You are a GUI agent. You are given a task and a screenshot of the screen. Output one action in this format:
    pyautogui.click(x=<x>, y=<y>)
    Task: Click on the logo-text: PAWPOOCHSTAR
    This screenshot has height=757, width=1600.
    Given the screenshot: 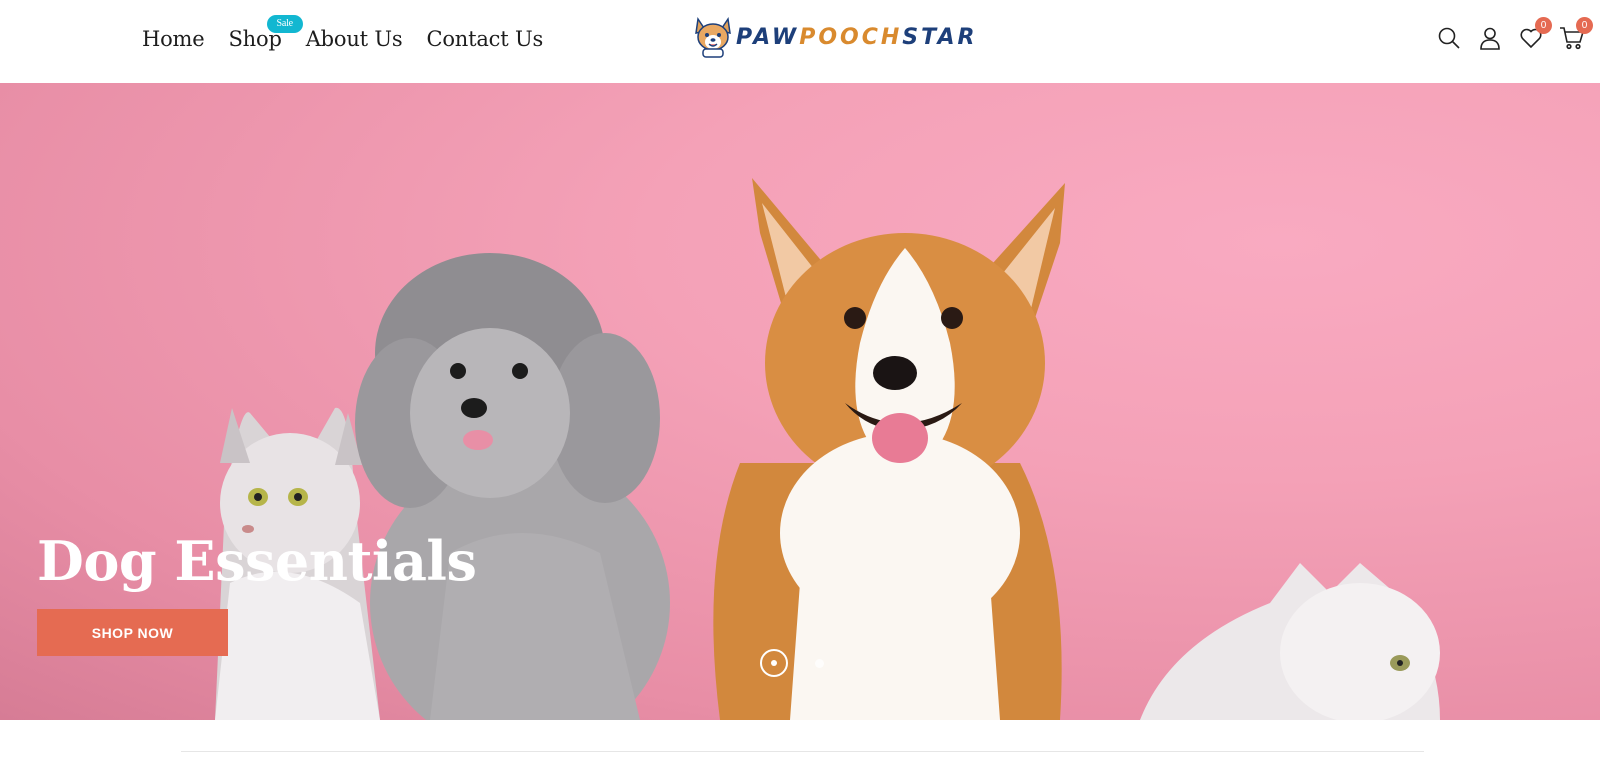 What is the action you would take?
    pyautogui.click(x=856, y=37)
    